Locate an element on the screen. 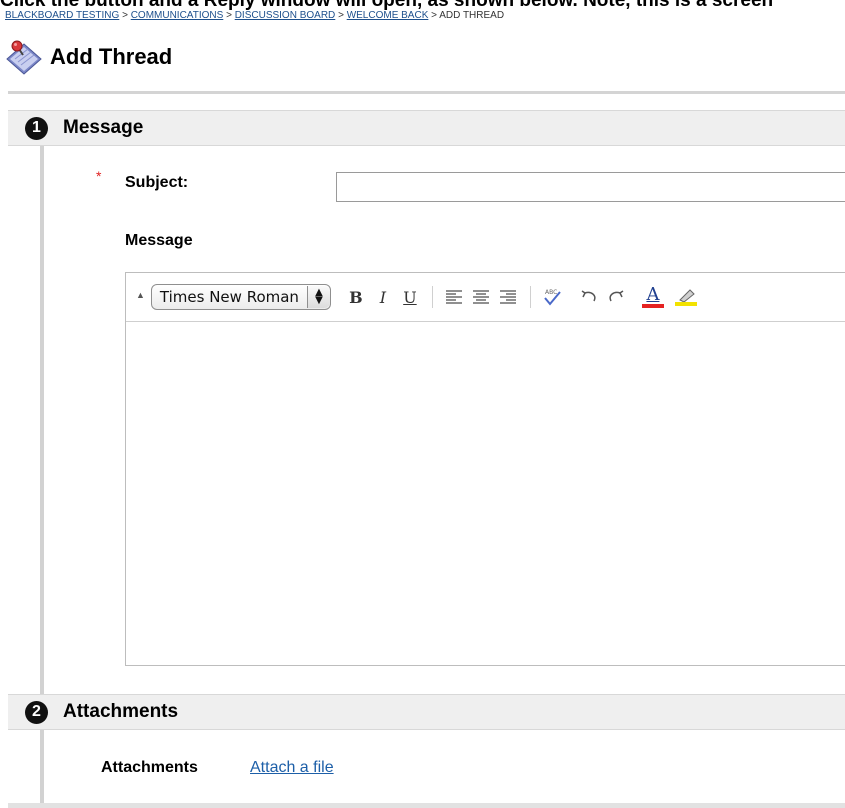 This screenshot has width=845, height=808. align-left-icon is located at coordinates (454, 297).